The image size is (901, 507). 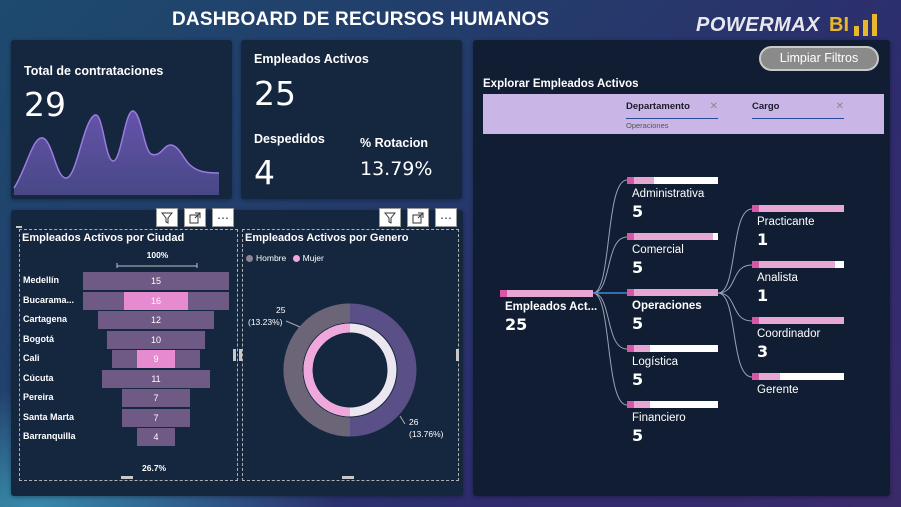 What do you see at coordinates (350, 370) in the screenshot?
I see `donut-chart` at bounding box center [350, 370].